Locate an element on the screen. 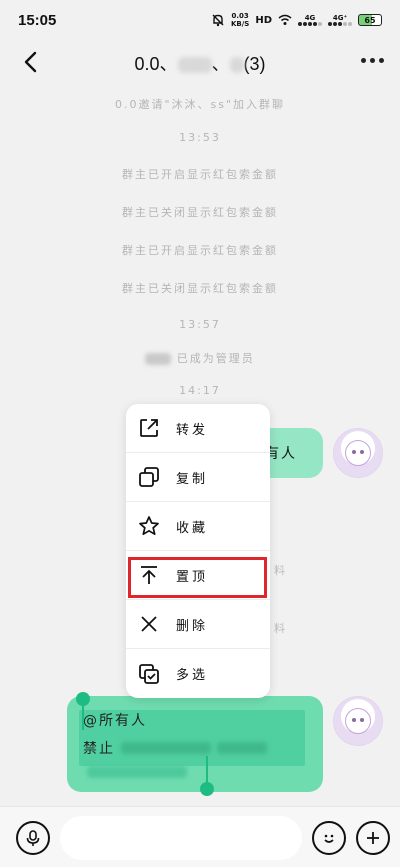  menu-item-favorite: 收藏 is located at coordinates (198, 526).